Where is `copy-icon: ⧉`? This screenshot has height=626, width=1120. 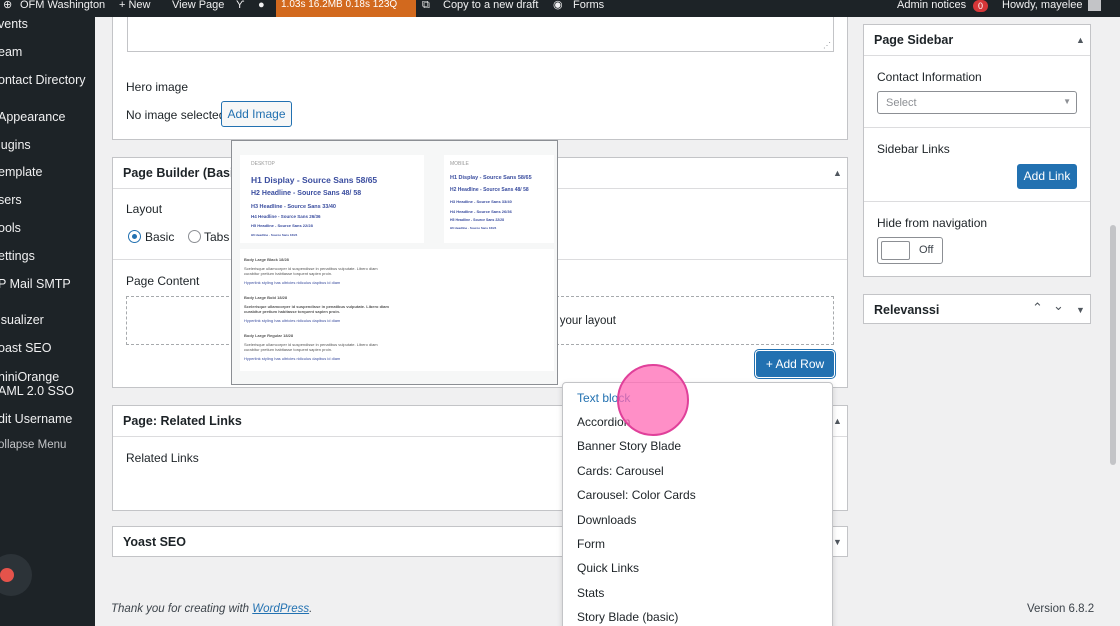
copy-icon: ⧉ is located at coordinates (426, 5).